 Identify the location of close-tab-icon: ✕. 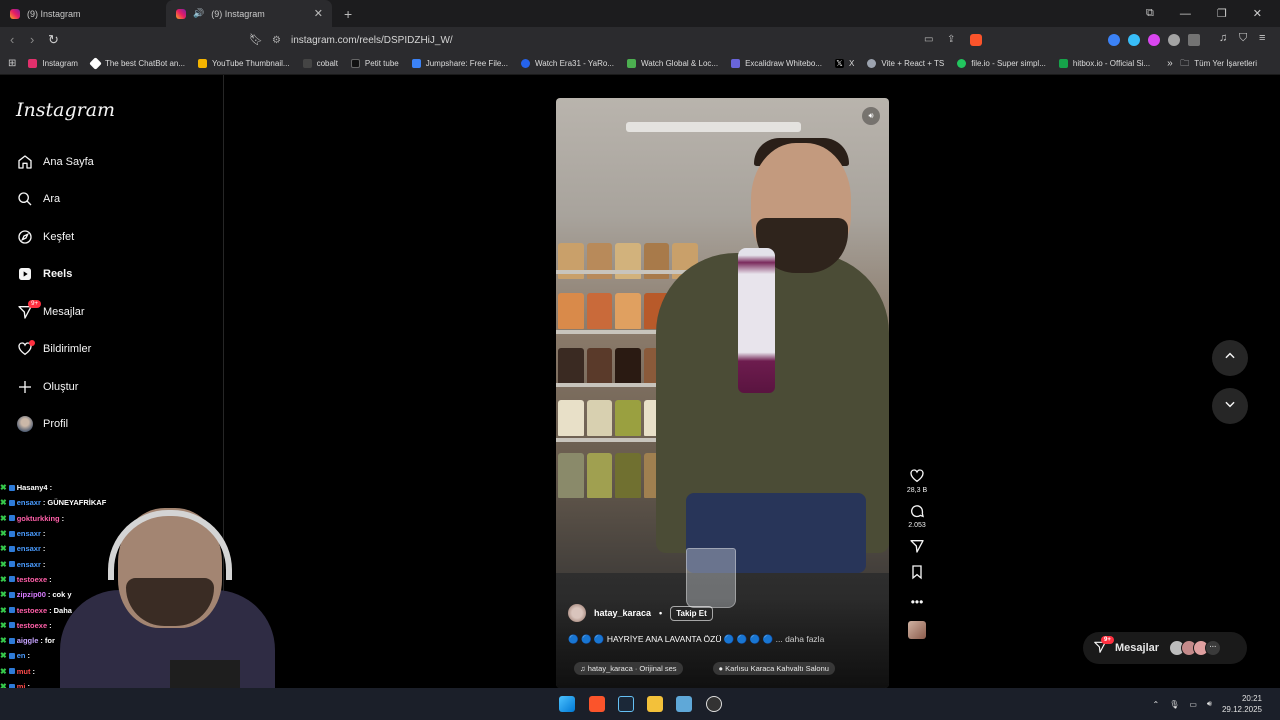
(318, 13).